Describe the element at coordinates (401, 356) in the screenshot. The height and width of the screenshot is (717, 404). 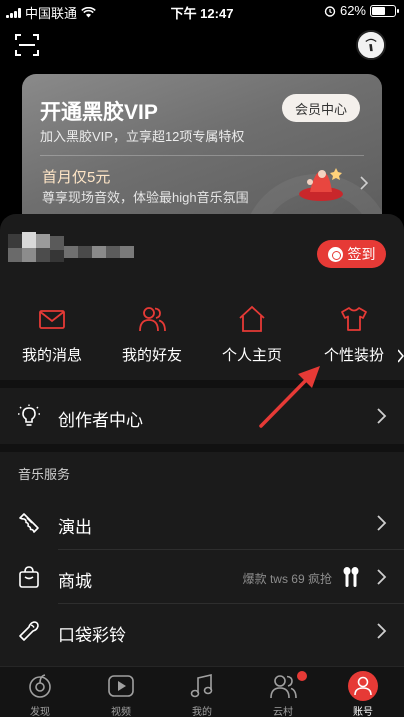
I see `shortcut-more-chevron-icon` at that location.